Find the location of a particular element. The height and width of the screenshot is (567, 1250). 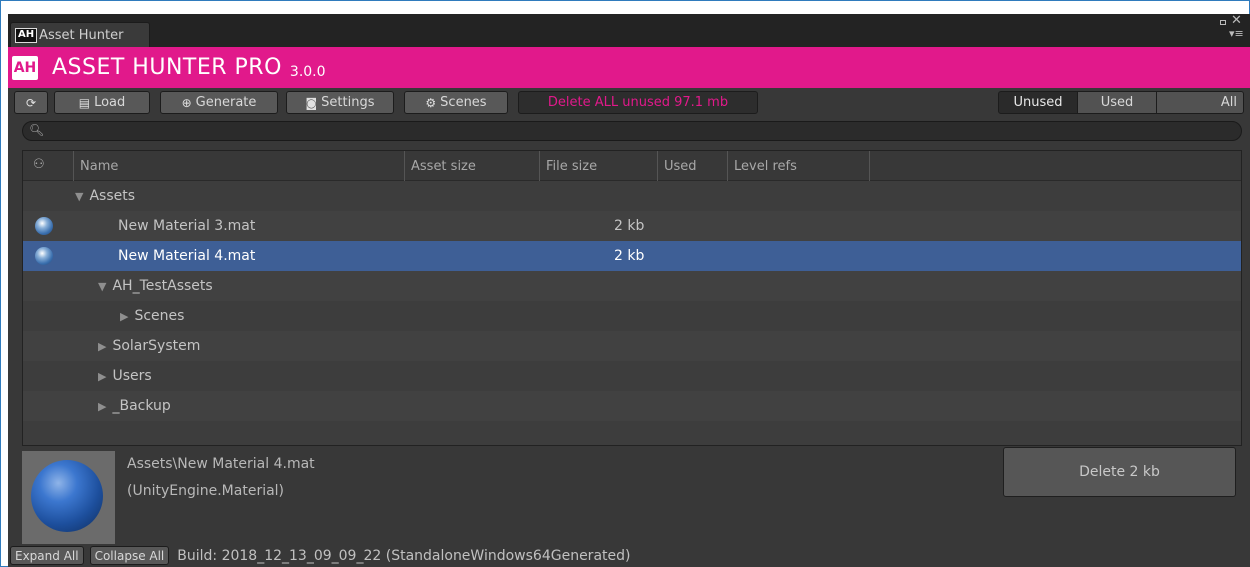

settings-button: ◙ Settings is located at coordinates (340, 102).